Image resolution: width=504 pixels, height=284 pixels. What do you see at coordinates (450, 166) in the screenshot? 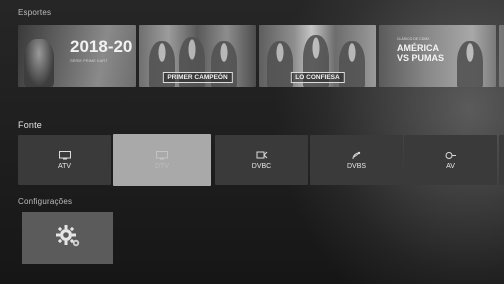
I see `source-label: AV` at bounding box center [450, 166].